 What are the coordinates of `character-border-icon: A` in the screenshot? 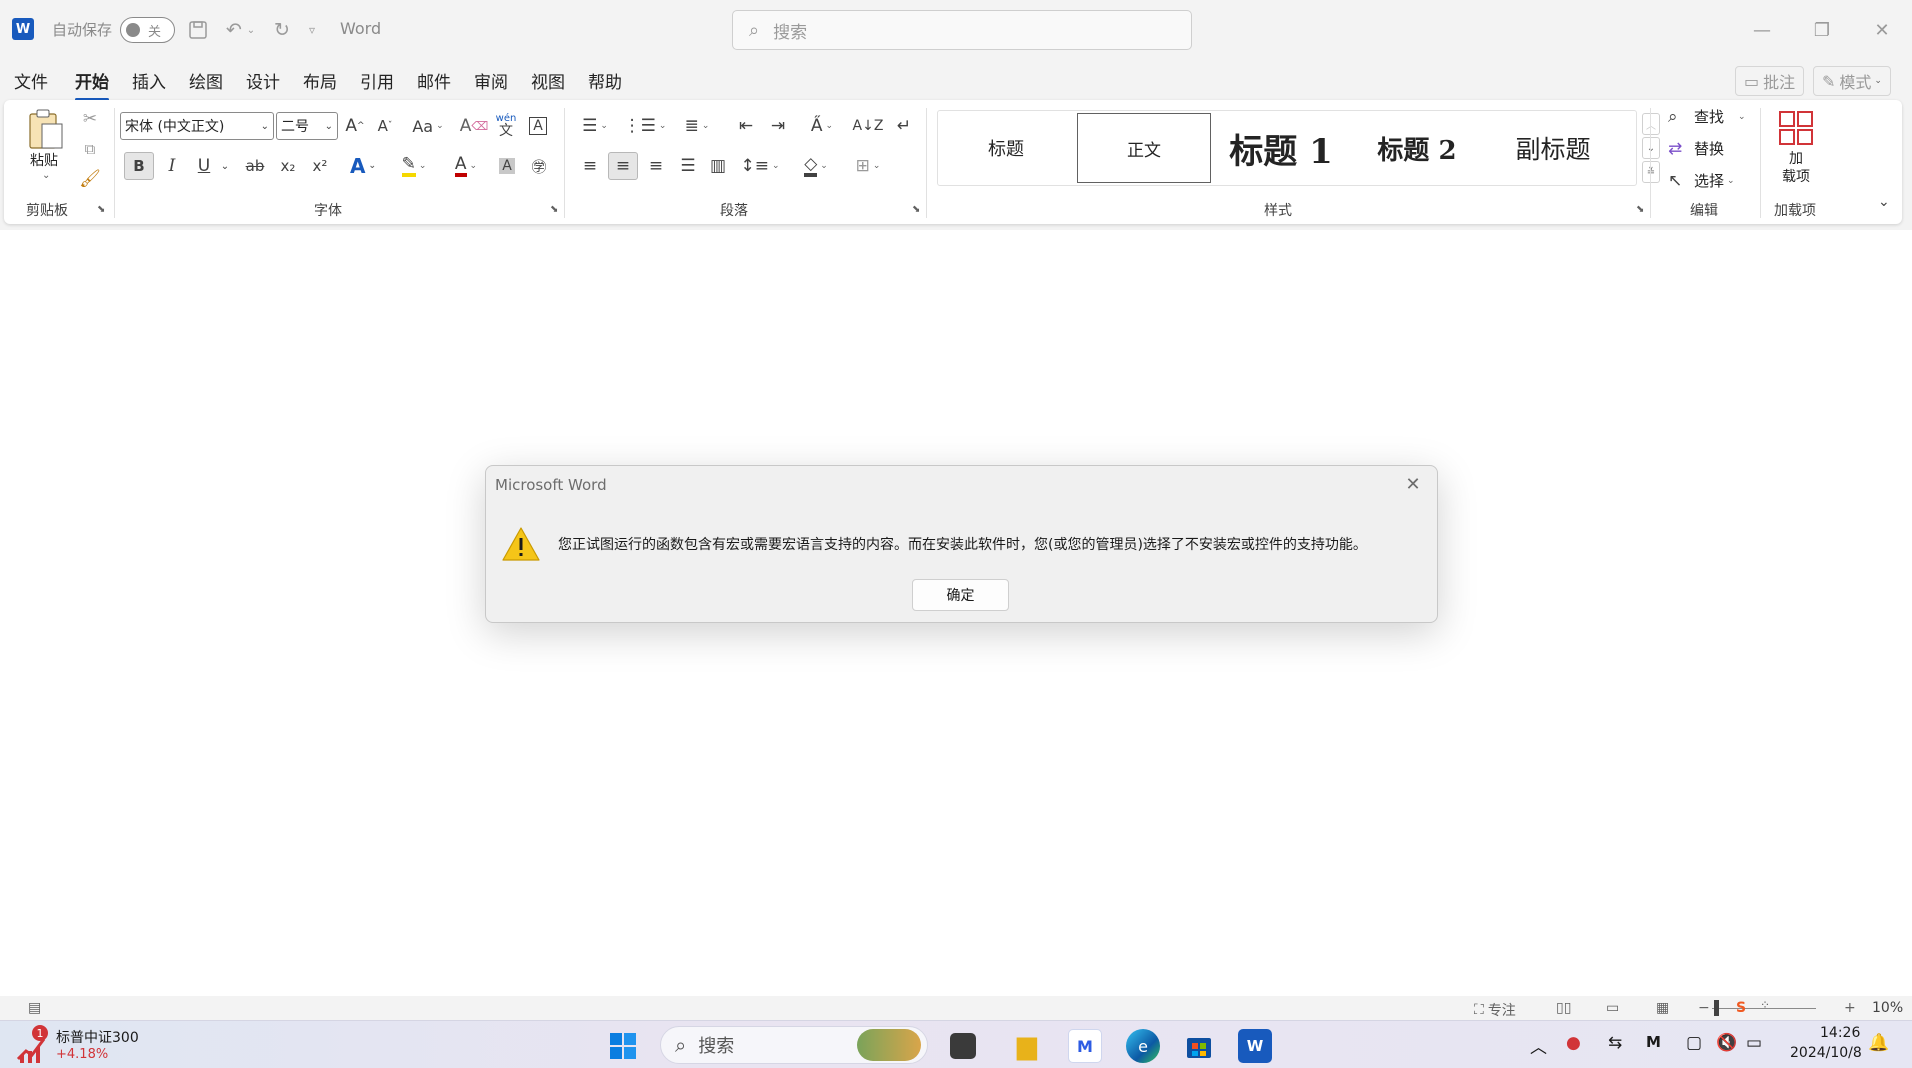 It's located at (538, 126).